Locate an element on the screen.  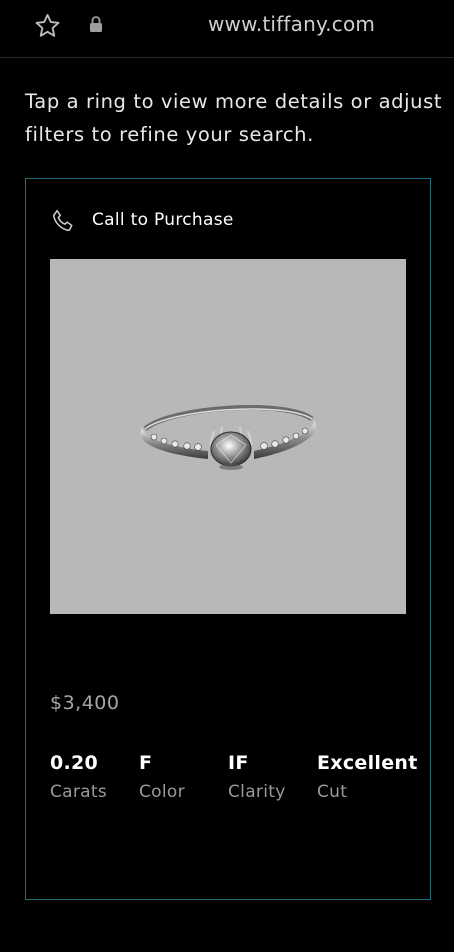
spec-label: Color is located at coordinates (162, 792).